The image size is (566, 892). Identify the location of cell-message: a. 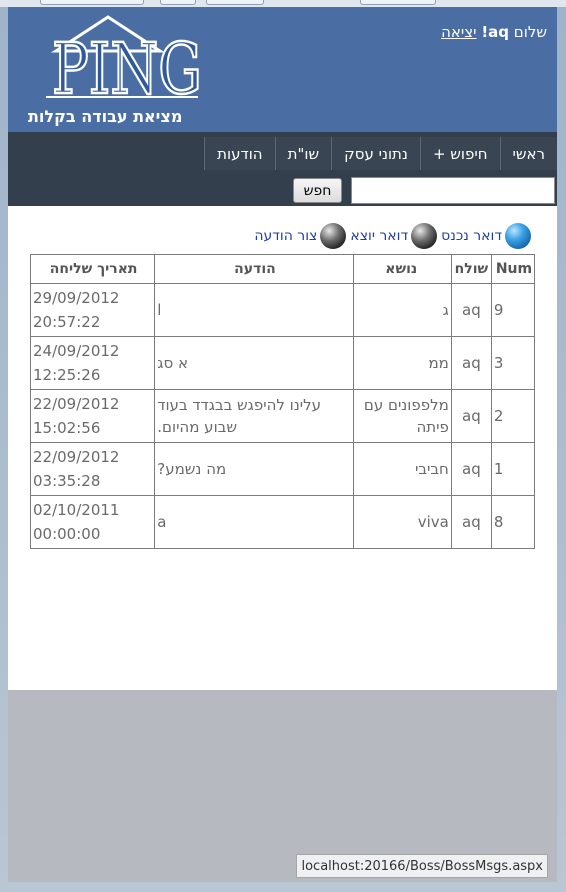
(254, 522).